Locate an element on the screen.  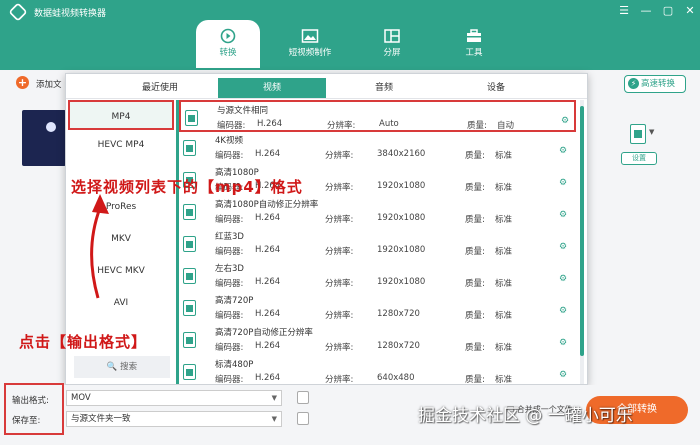
preset-row: 高清720P自动修正分辨率 编码器: H.264 分辨率: 1280x720 质量: 标准 ⚙ is located at coordinates (377, 340).